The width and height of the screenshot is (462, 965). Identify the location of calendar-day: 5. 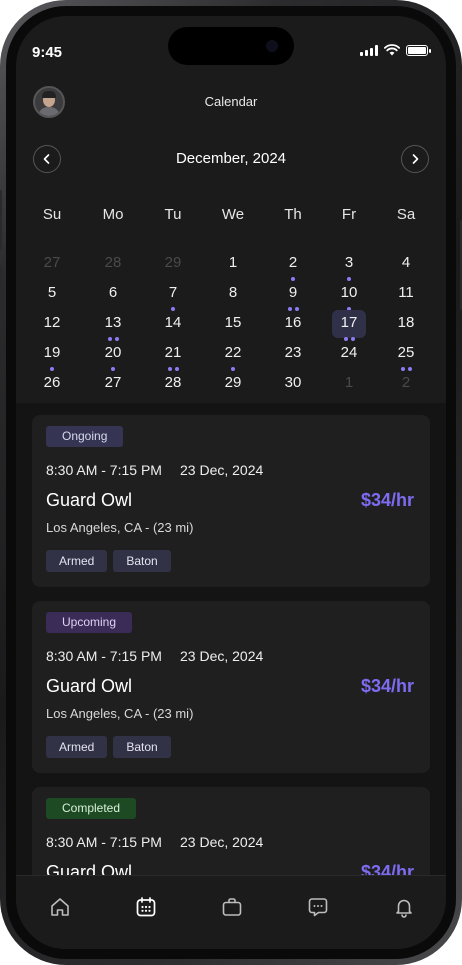
(52, 294).